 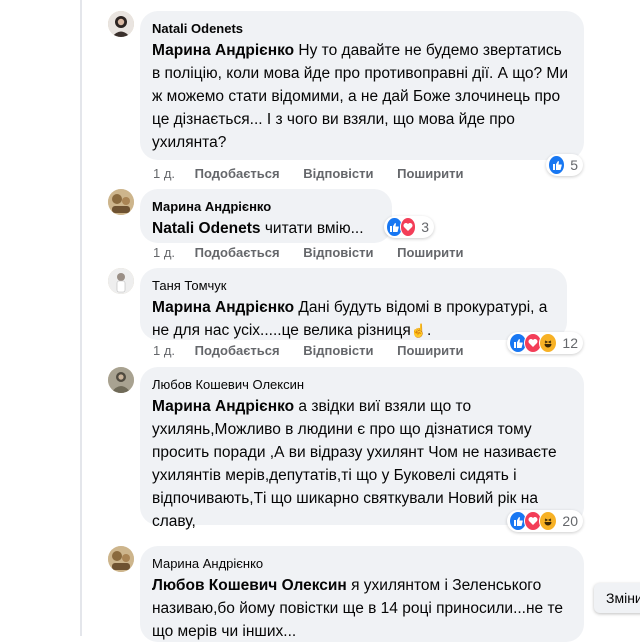 What do you see at coordinates (429, 330) in the screenshot?
I see `comment-body-end: .` at bounding box center [429, 330].